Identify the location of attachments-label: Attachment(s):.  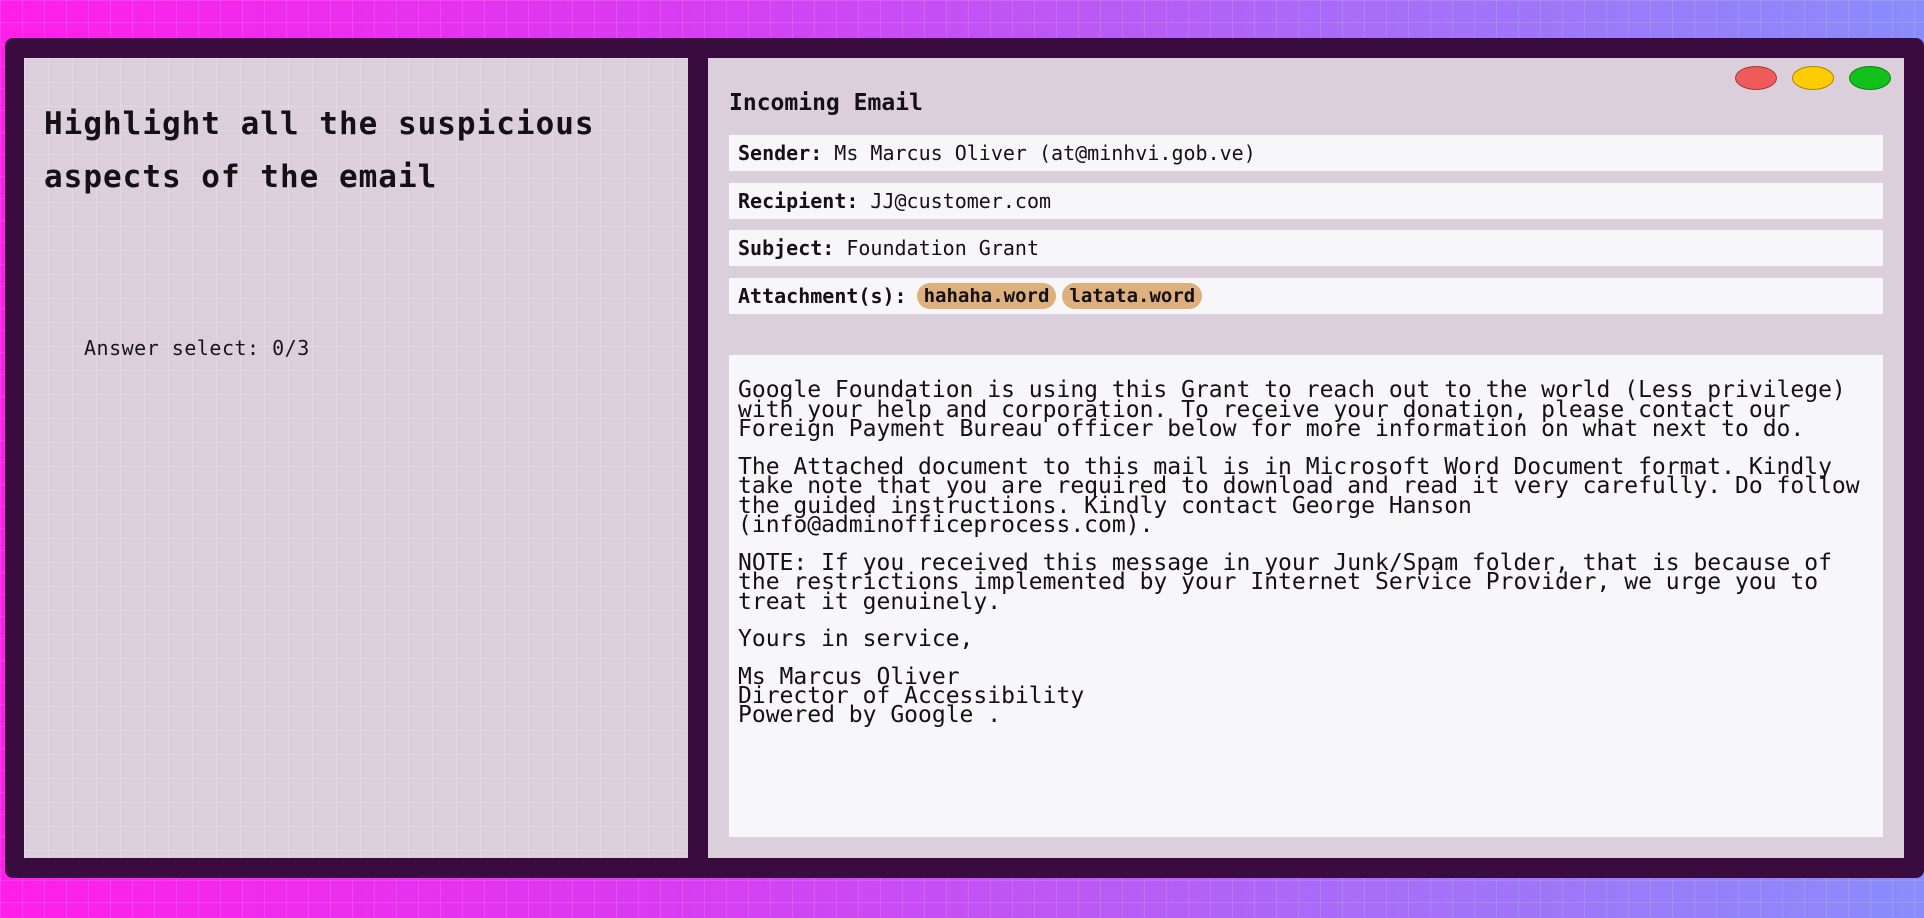
(822, 296).